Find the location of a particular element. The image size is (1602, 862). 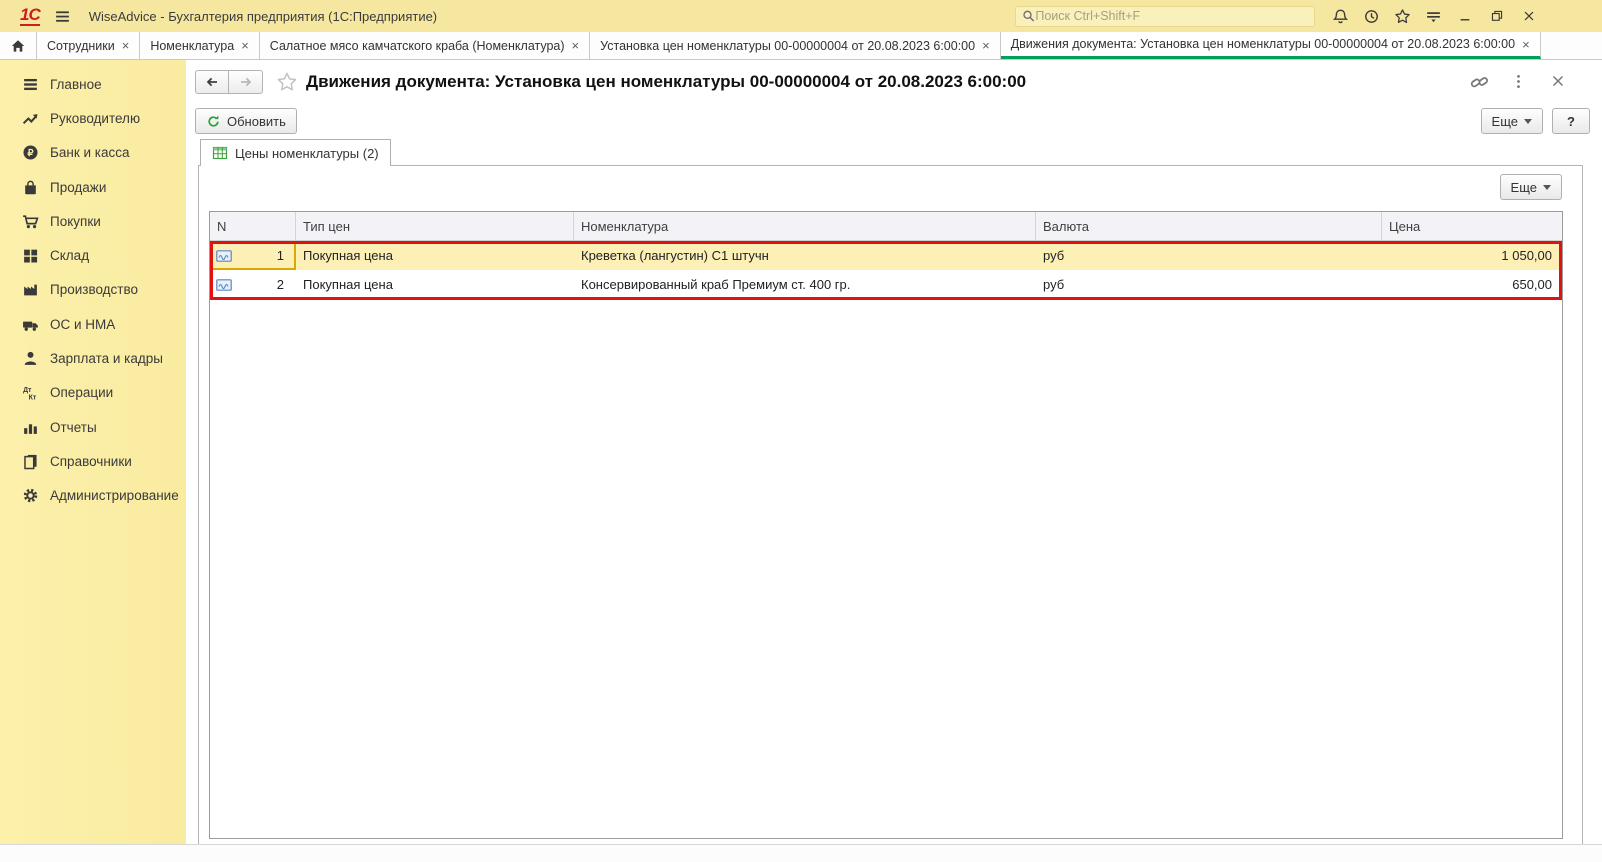

row-number: 2 is located at coordinates (280, 284).